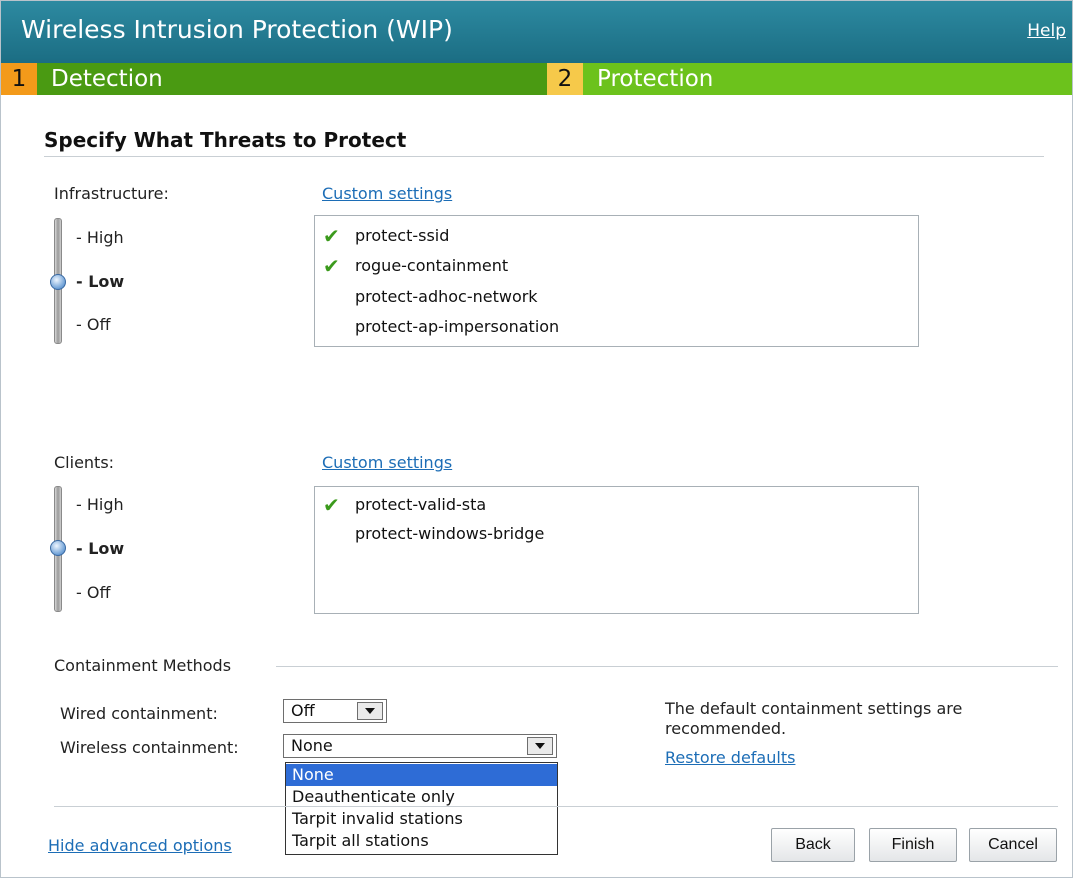  What do you see at coordinates (667, 666) in the screenshot?
I see `containment-divider` at bounding box center [667, 666].